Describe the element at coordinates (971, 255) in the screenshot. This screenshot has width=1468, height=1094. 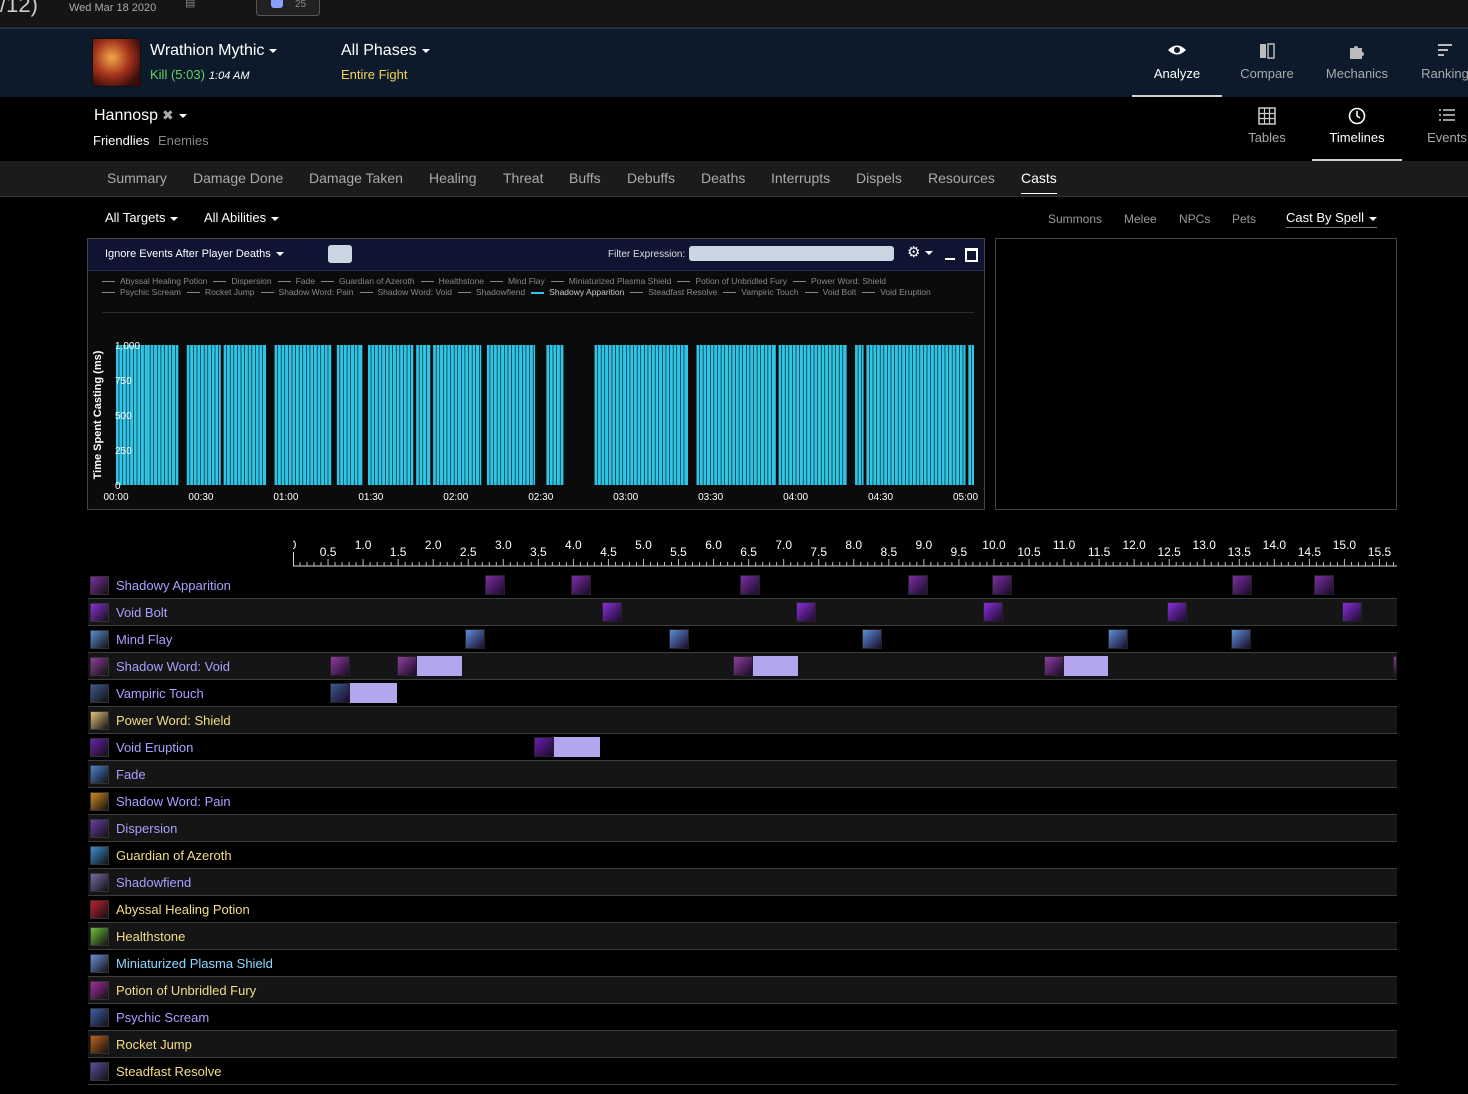
I see `maximize-icon` at that location.